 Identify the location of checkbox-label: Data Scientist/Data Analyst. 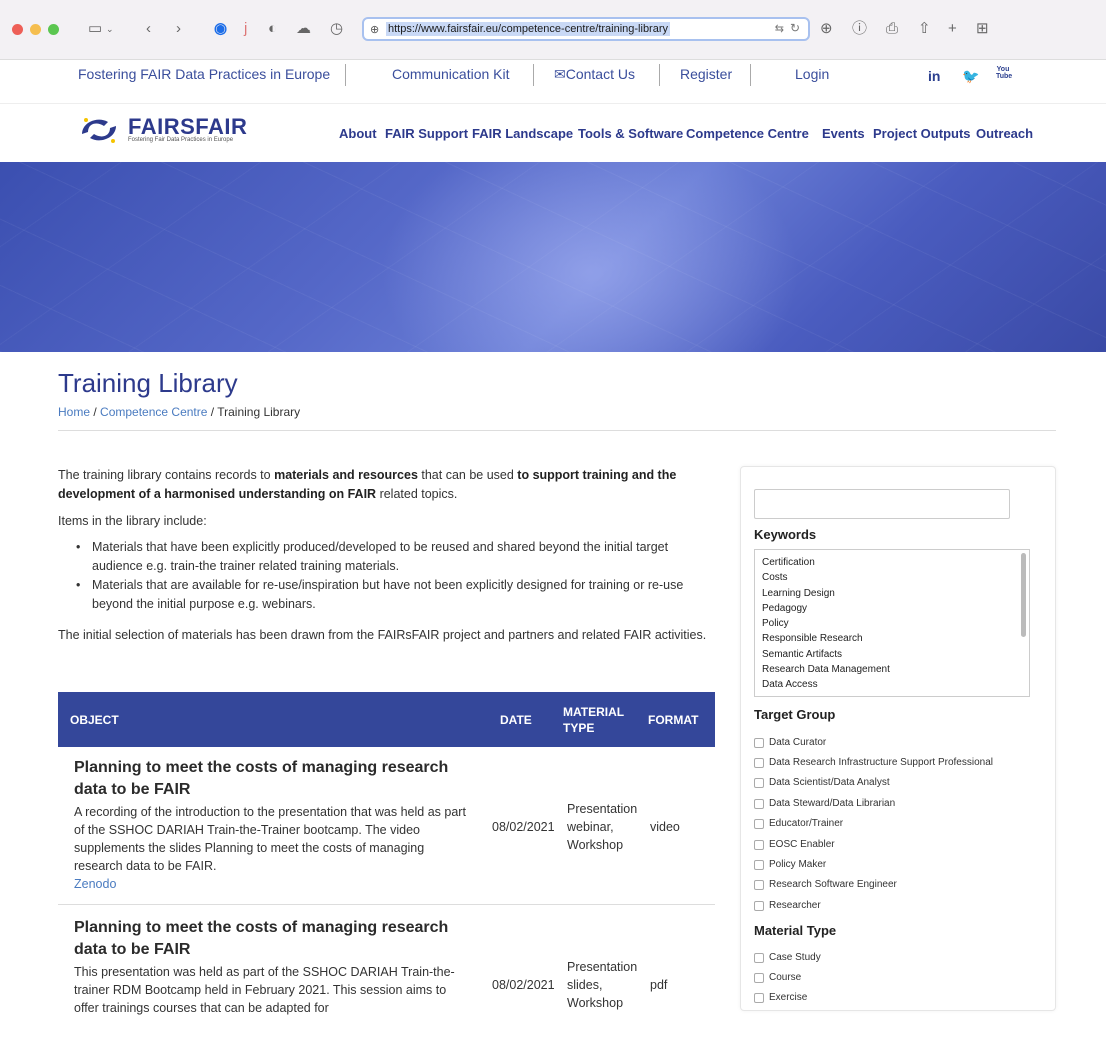
(829, 782).